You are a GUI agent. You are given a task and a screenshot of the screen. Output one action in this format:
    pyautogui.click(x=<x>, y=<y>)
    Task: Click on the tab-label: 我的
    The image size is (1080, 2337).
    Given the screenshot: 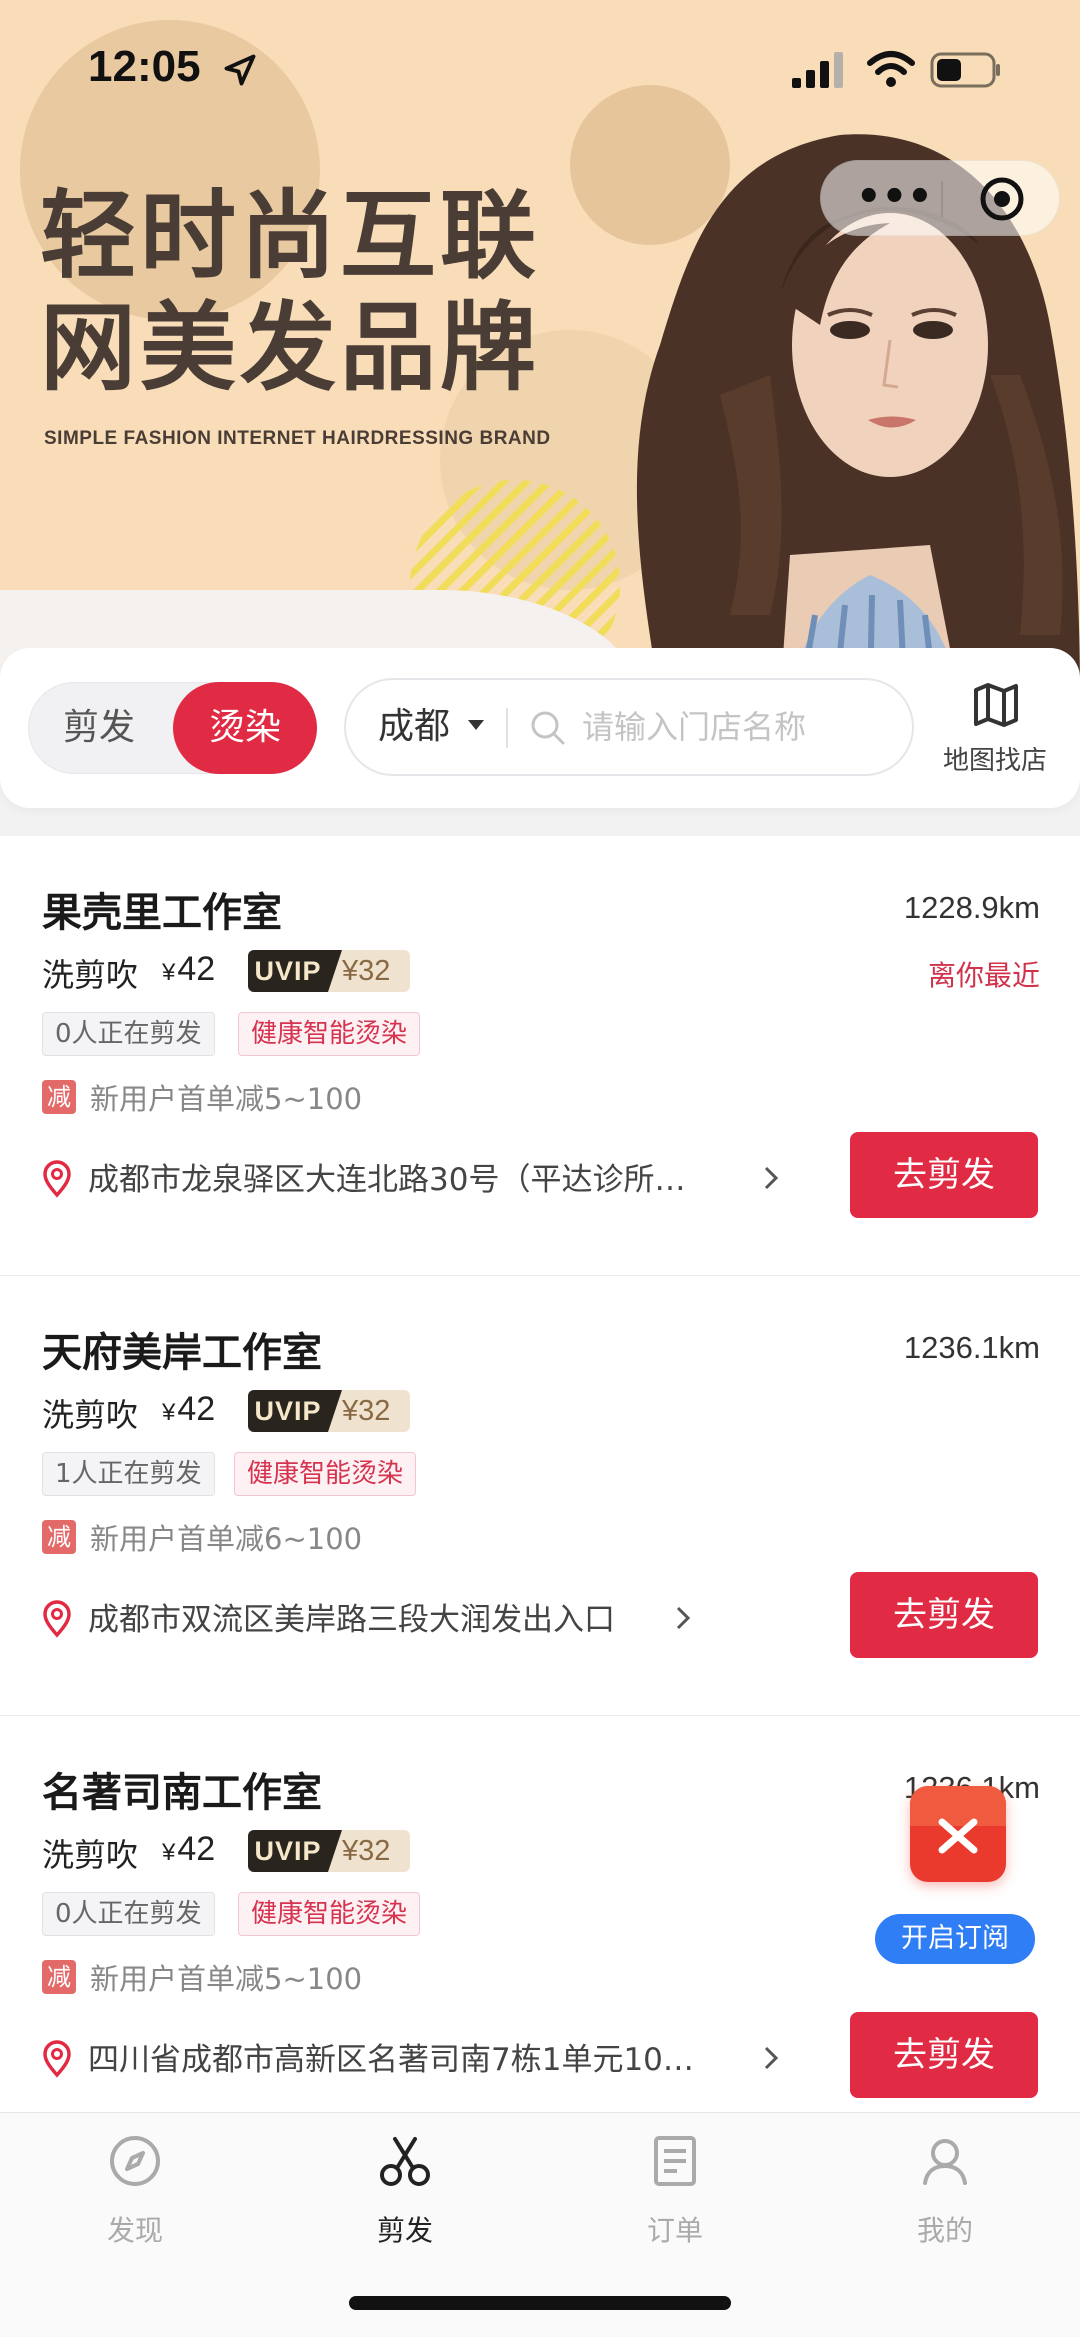 What is the action you would take?
    pyautogui.click(x=944, y=2230)
    